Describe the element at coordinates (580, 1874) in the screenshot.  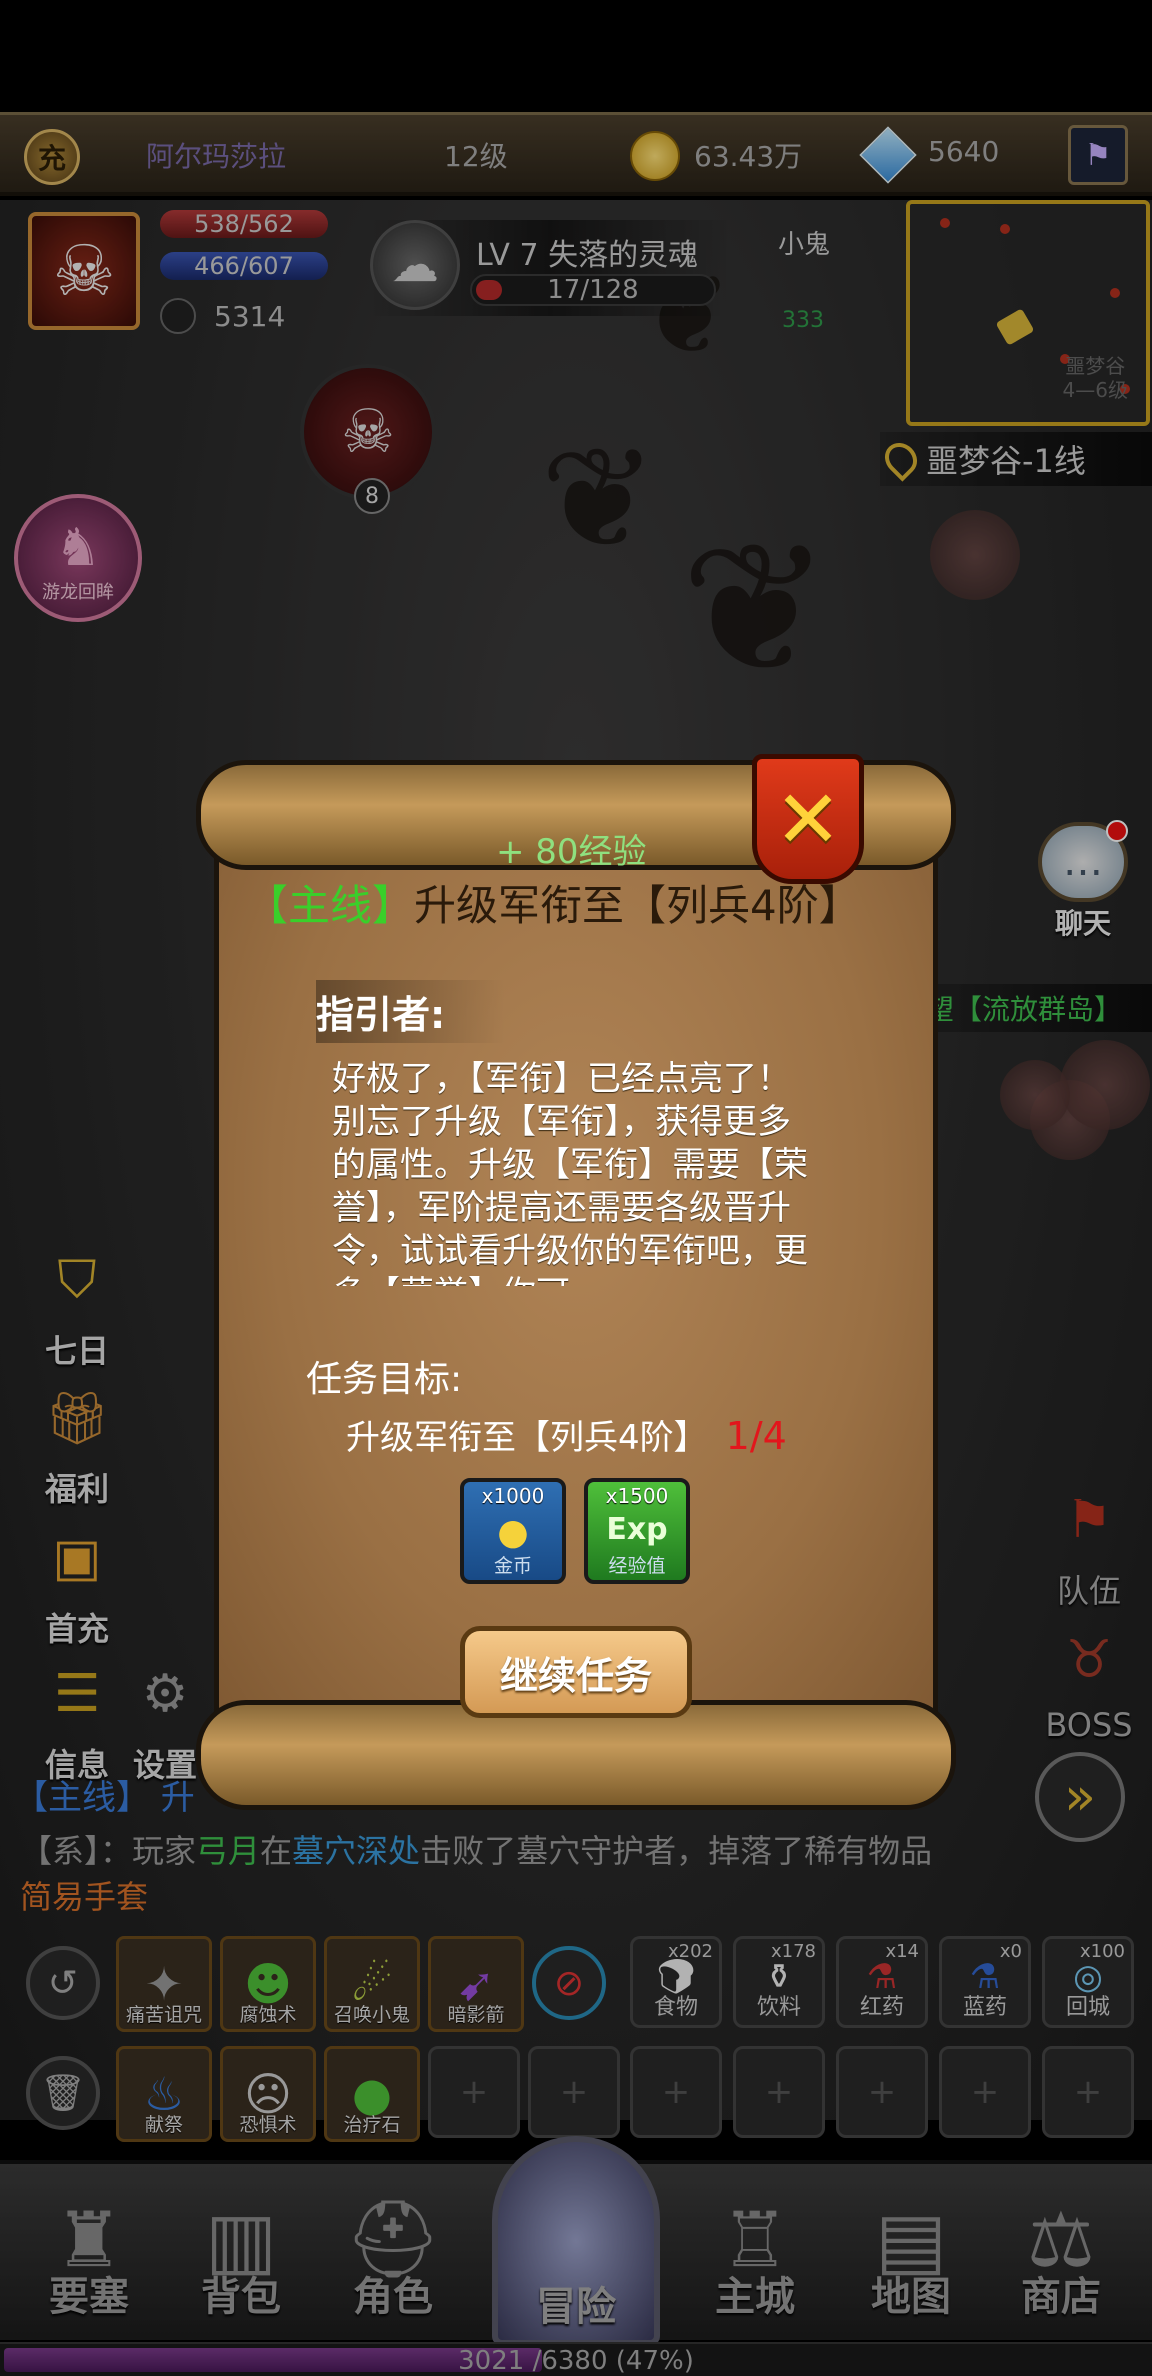
I see `system-message: 【系】：玩家弓月在墓穴深处击败了墓穴守护者，掉落了稀有物品 简易手套` at that location.